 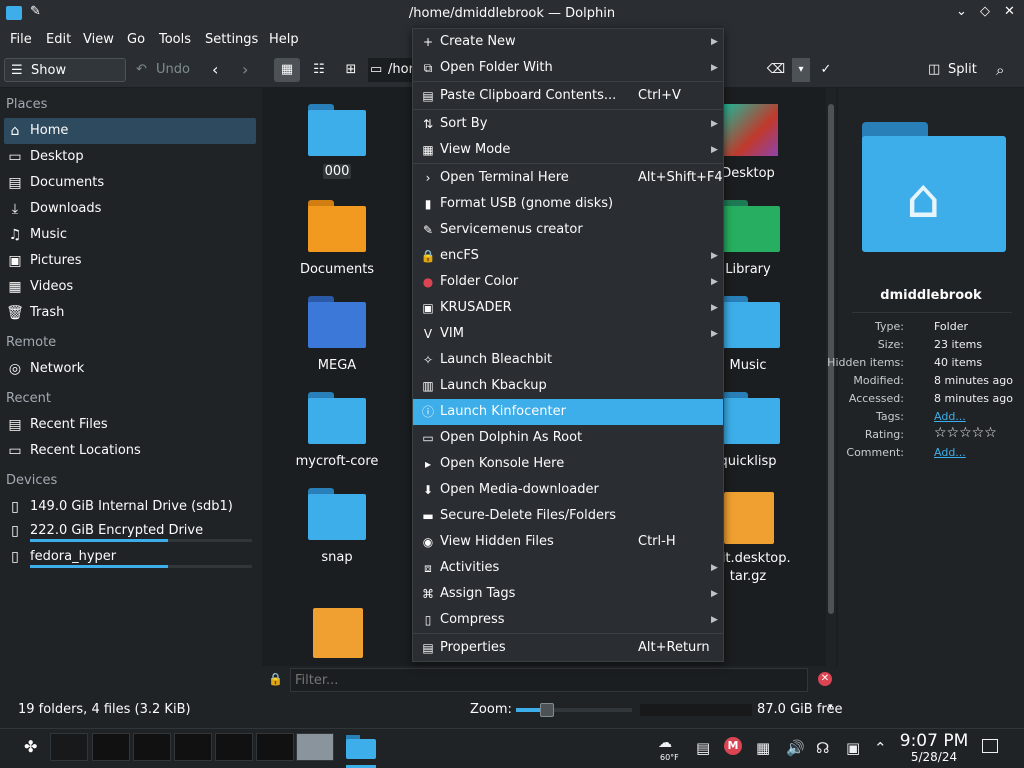 I want to click on menu-view: View, so click(x=98, y=40).